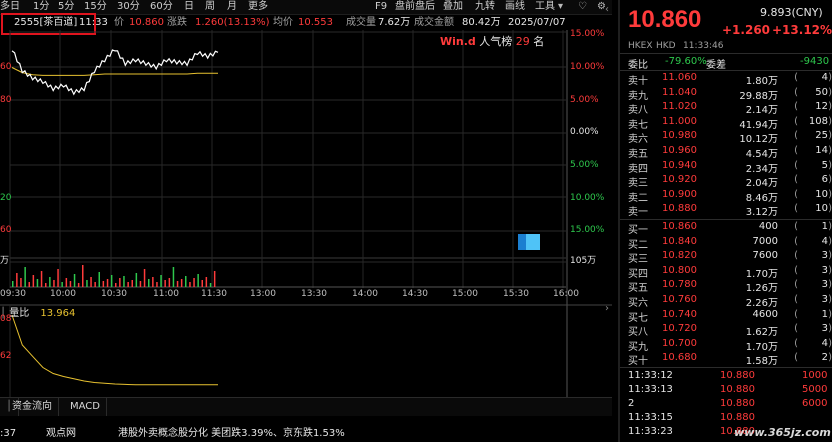  I want to click on expand-right-icon: ›, so click(607, 308).